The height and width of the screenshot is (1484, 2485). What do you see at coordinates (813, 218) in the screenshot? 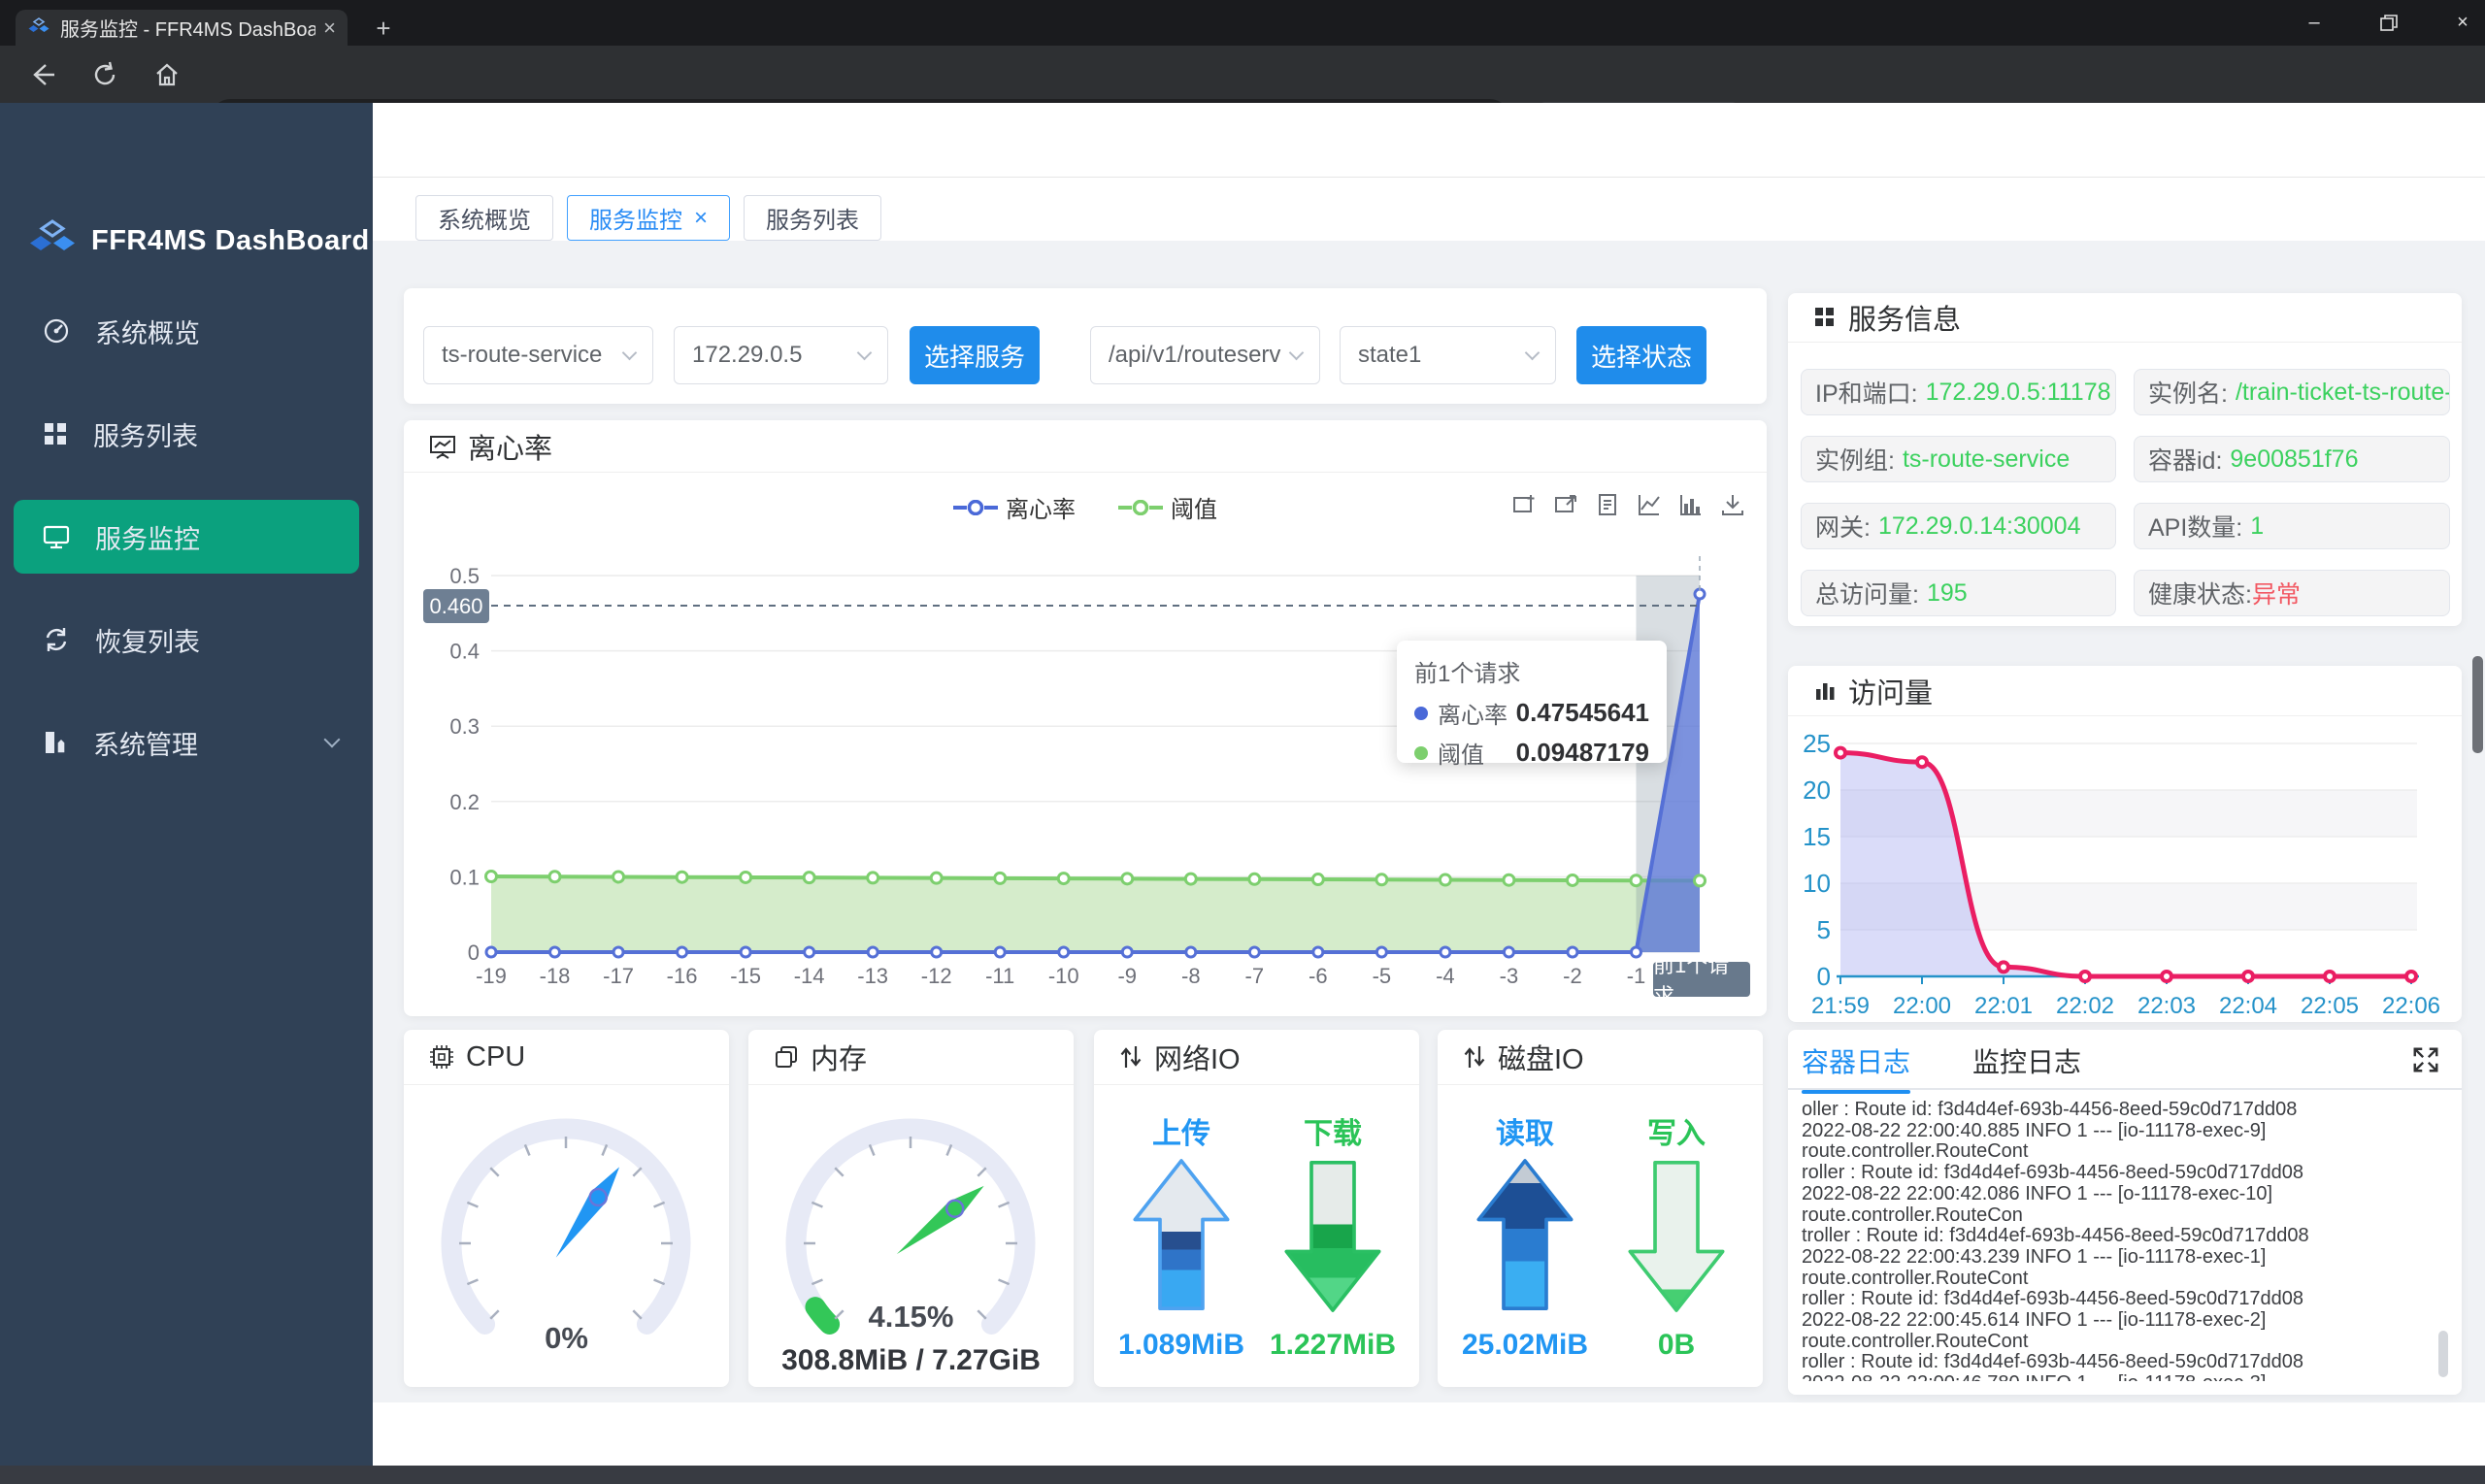
I see `tag-2: 服务列表` at bounding box center [813, 218].